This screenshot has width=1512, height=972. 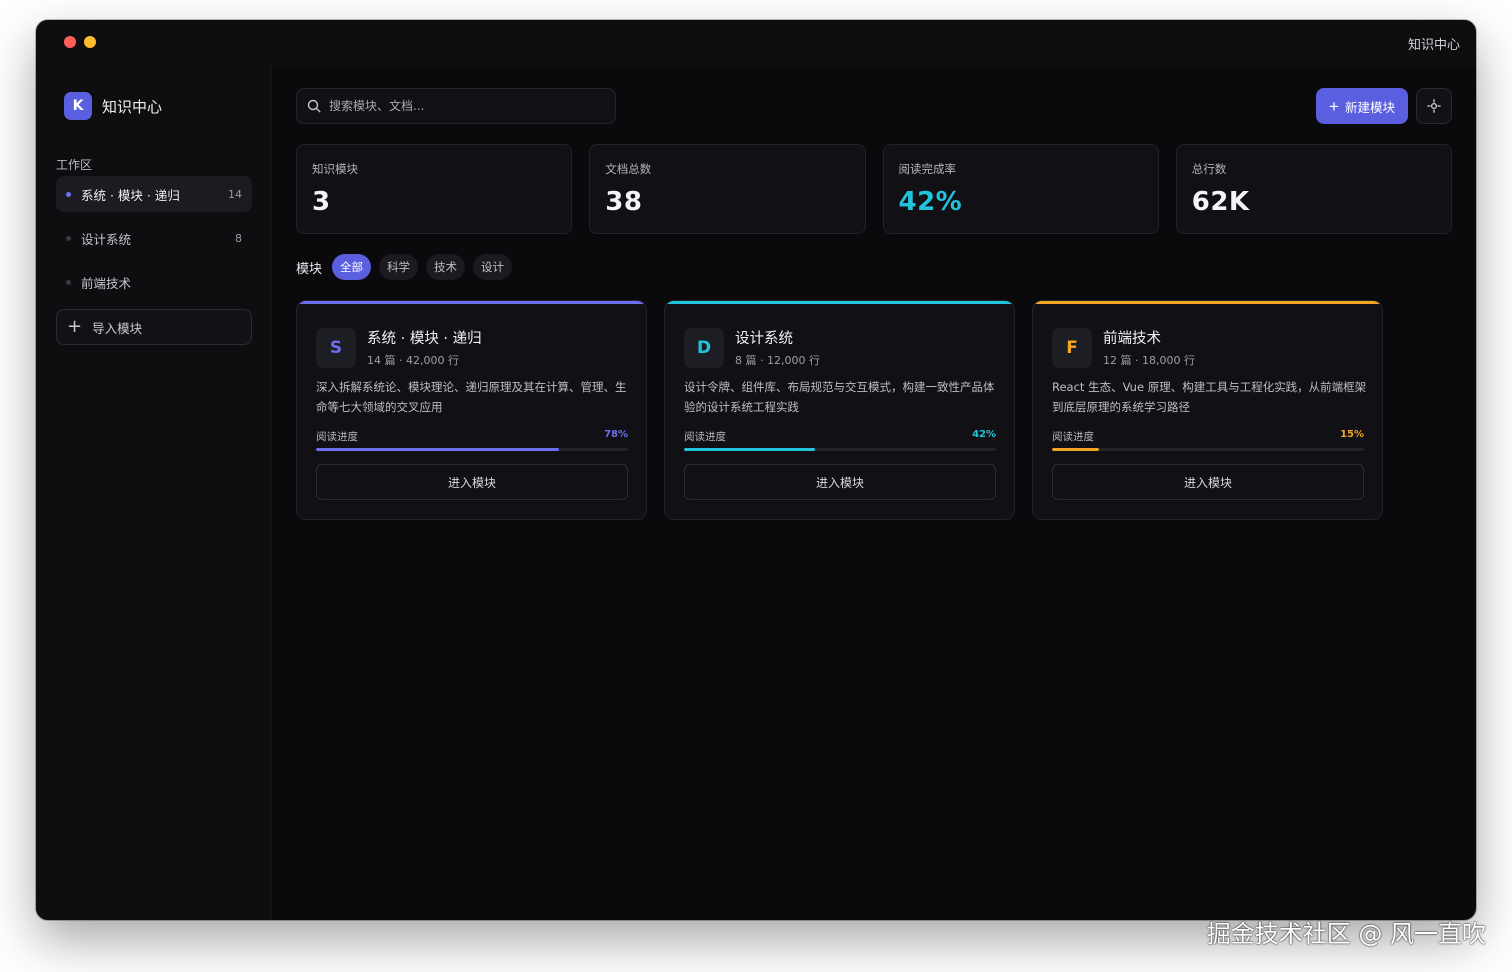 What do you see at coordinates (704, 347) in the screenshot?
I see `card-logo: D` at bounding box center [704, 347].